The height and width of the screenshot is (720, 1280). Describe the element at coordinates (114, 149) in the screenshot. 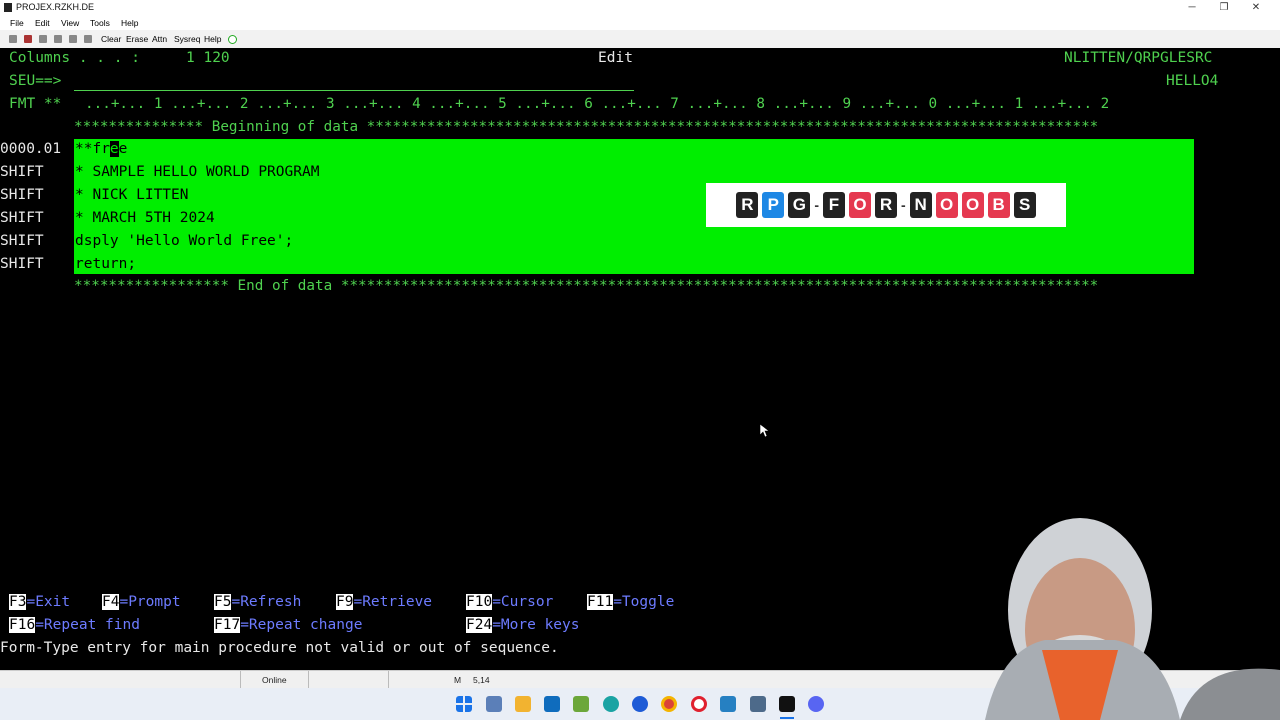

I see `text-cursor: e` at that location.